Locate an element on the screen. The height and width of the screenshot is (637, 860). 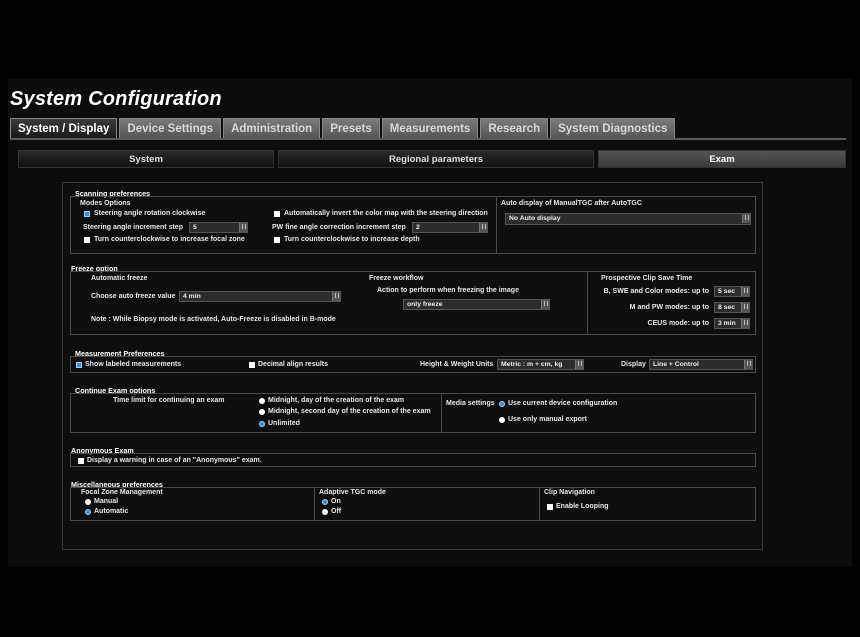
clip-m-select: 8 sec is located at coordinates (732, 307).